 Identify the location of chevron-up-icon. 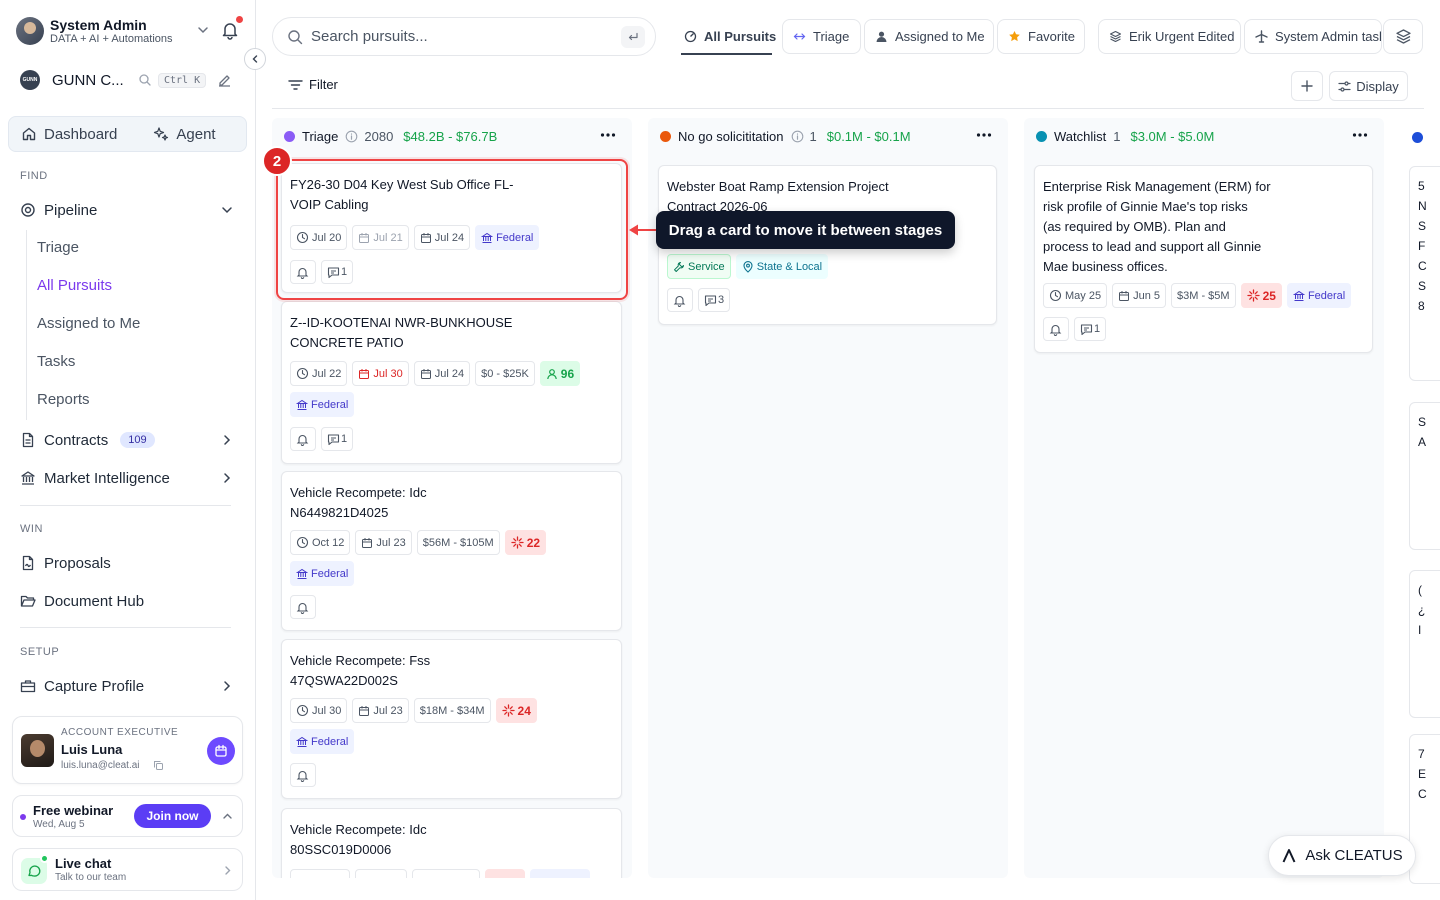
(227, 816).